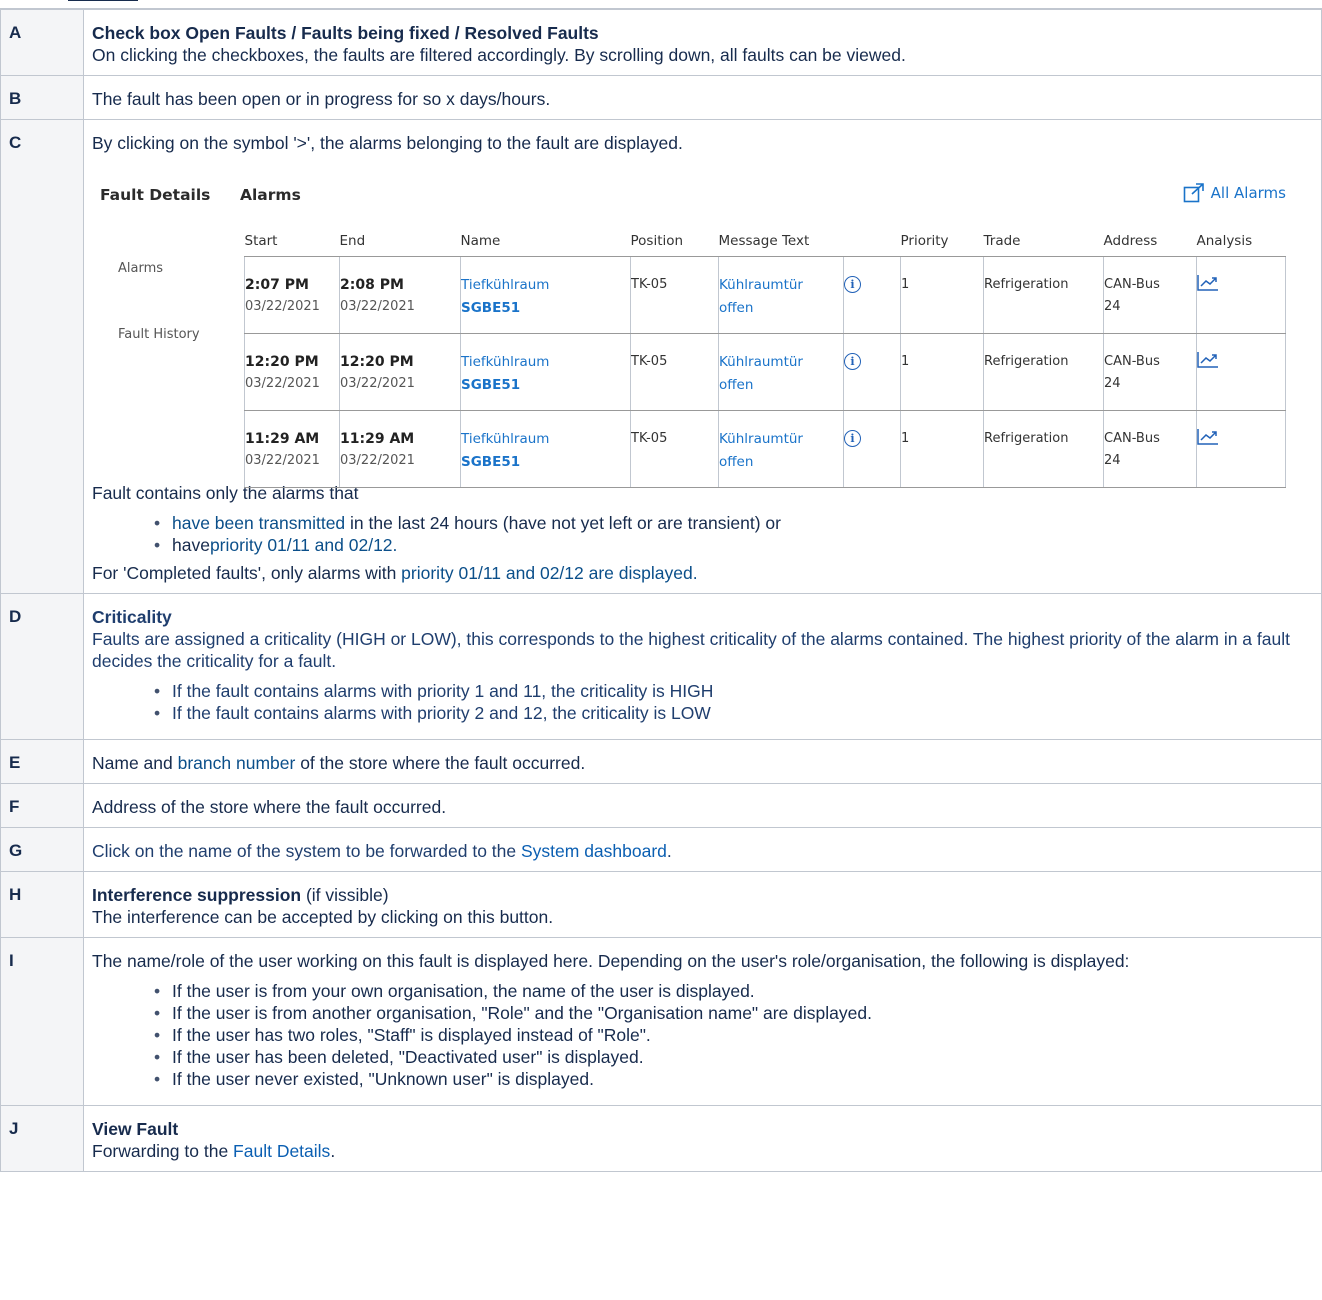 This screenshot has height=1300, width=1322. Describe the element at coordinates (292, 243) in the screenshot. I see `column-header: Start` at that location.